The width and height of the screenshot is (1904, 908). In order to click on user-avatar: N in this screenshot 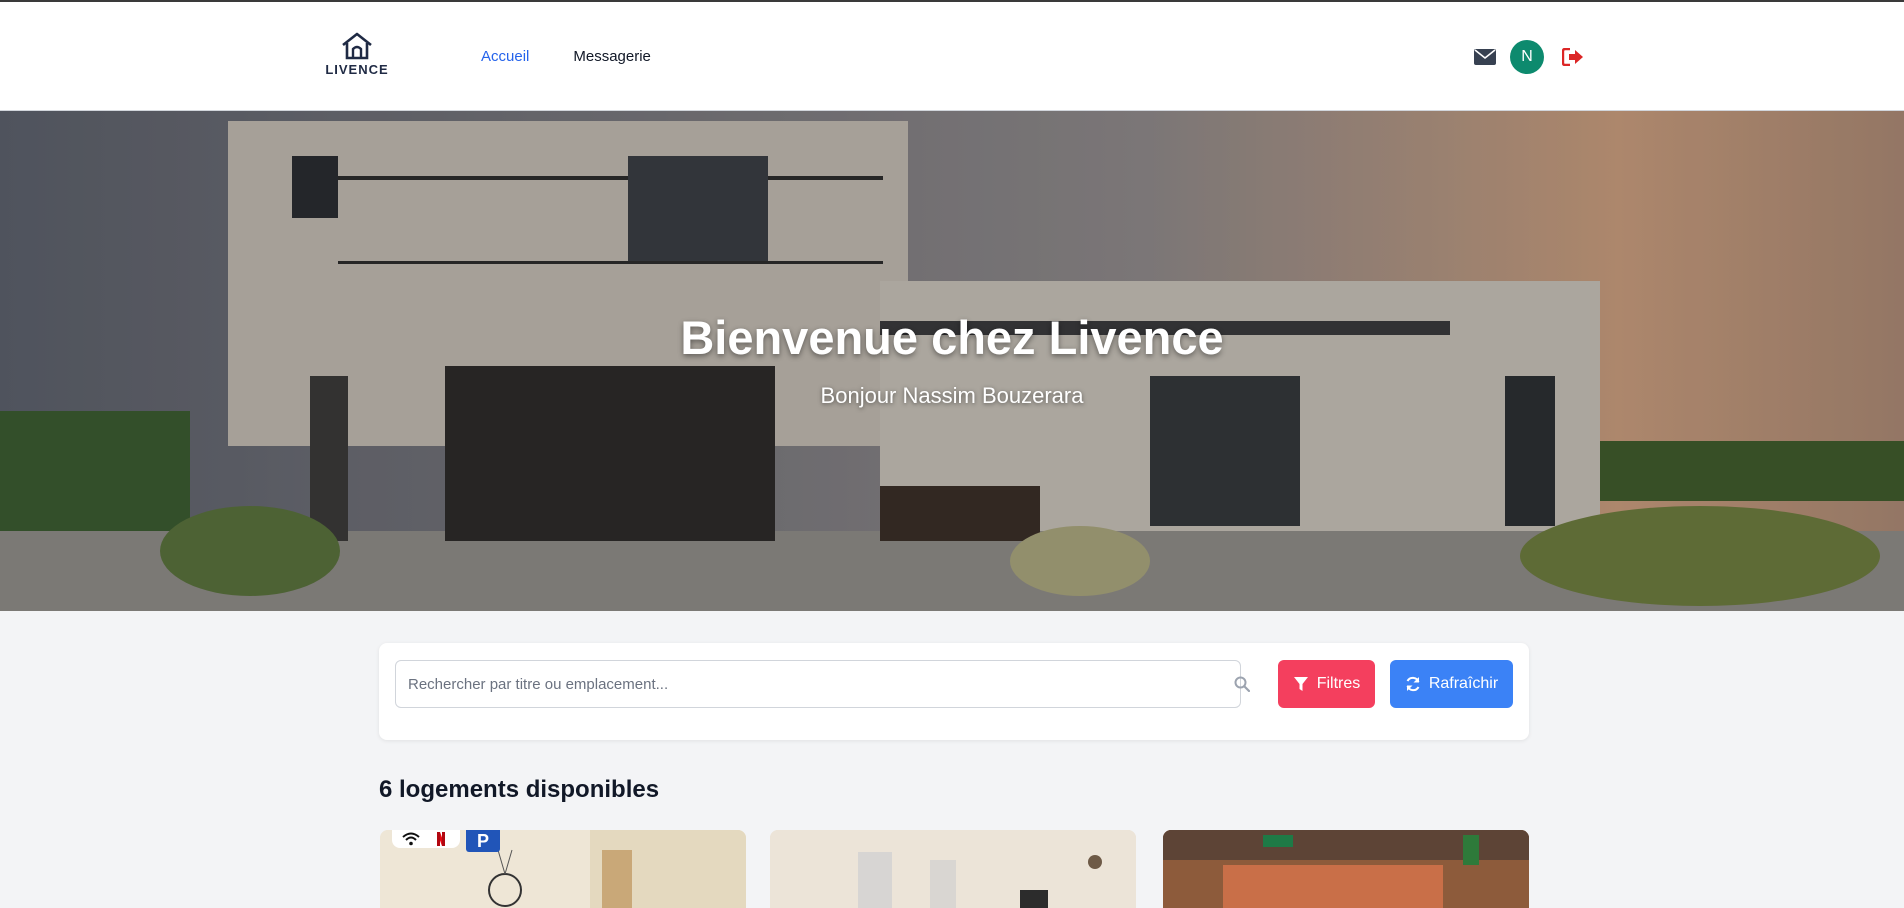, I will do `click(1527, 57)`.